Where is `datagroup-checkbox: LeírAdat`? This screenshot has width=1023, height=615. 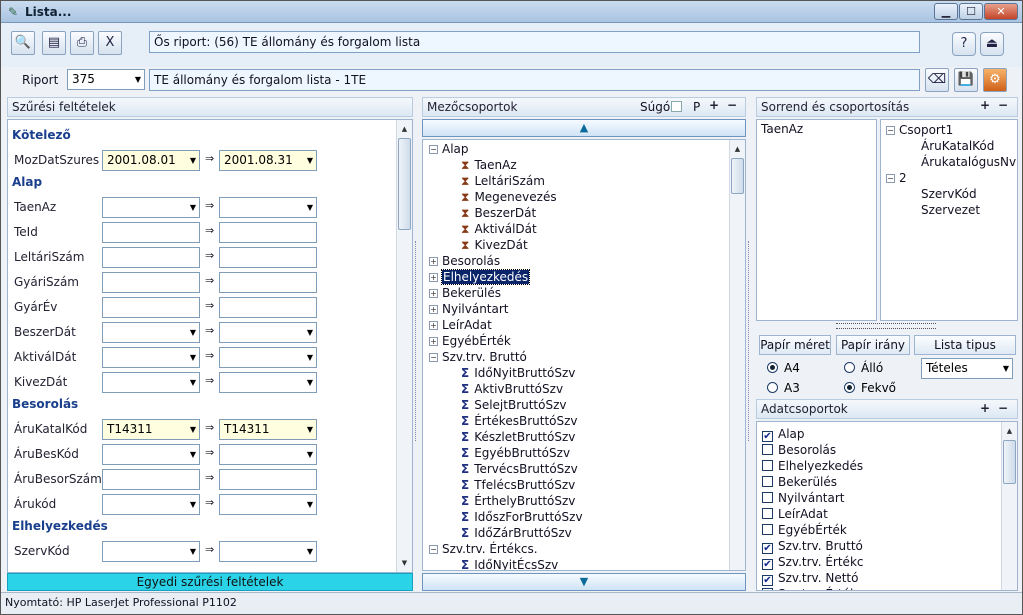 datagroup-checkbox: LeírAdat is located at coordinates (795, 514).